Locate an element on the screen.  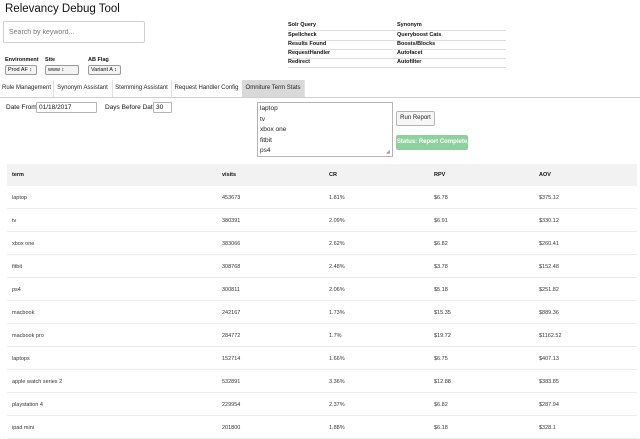
column-header-visits: visits is located at coordinates (229, 175).